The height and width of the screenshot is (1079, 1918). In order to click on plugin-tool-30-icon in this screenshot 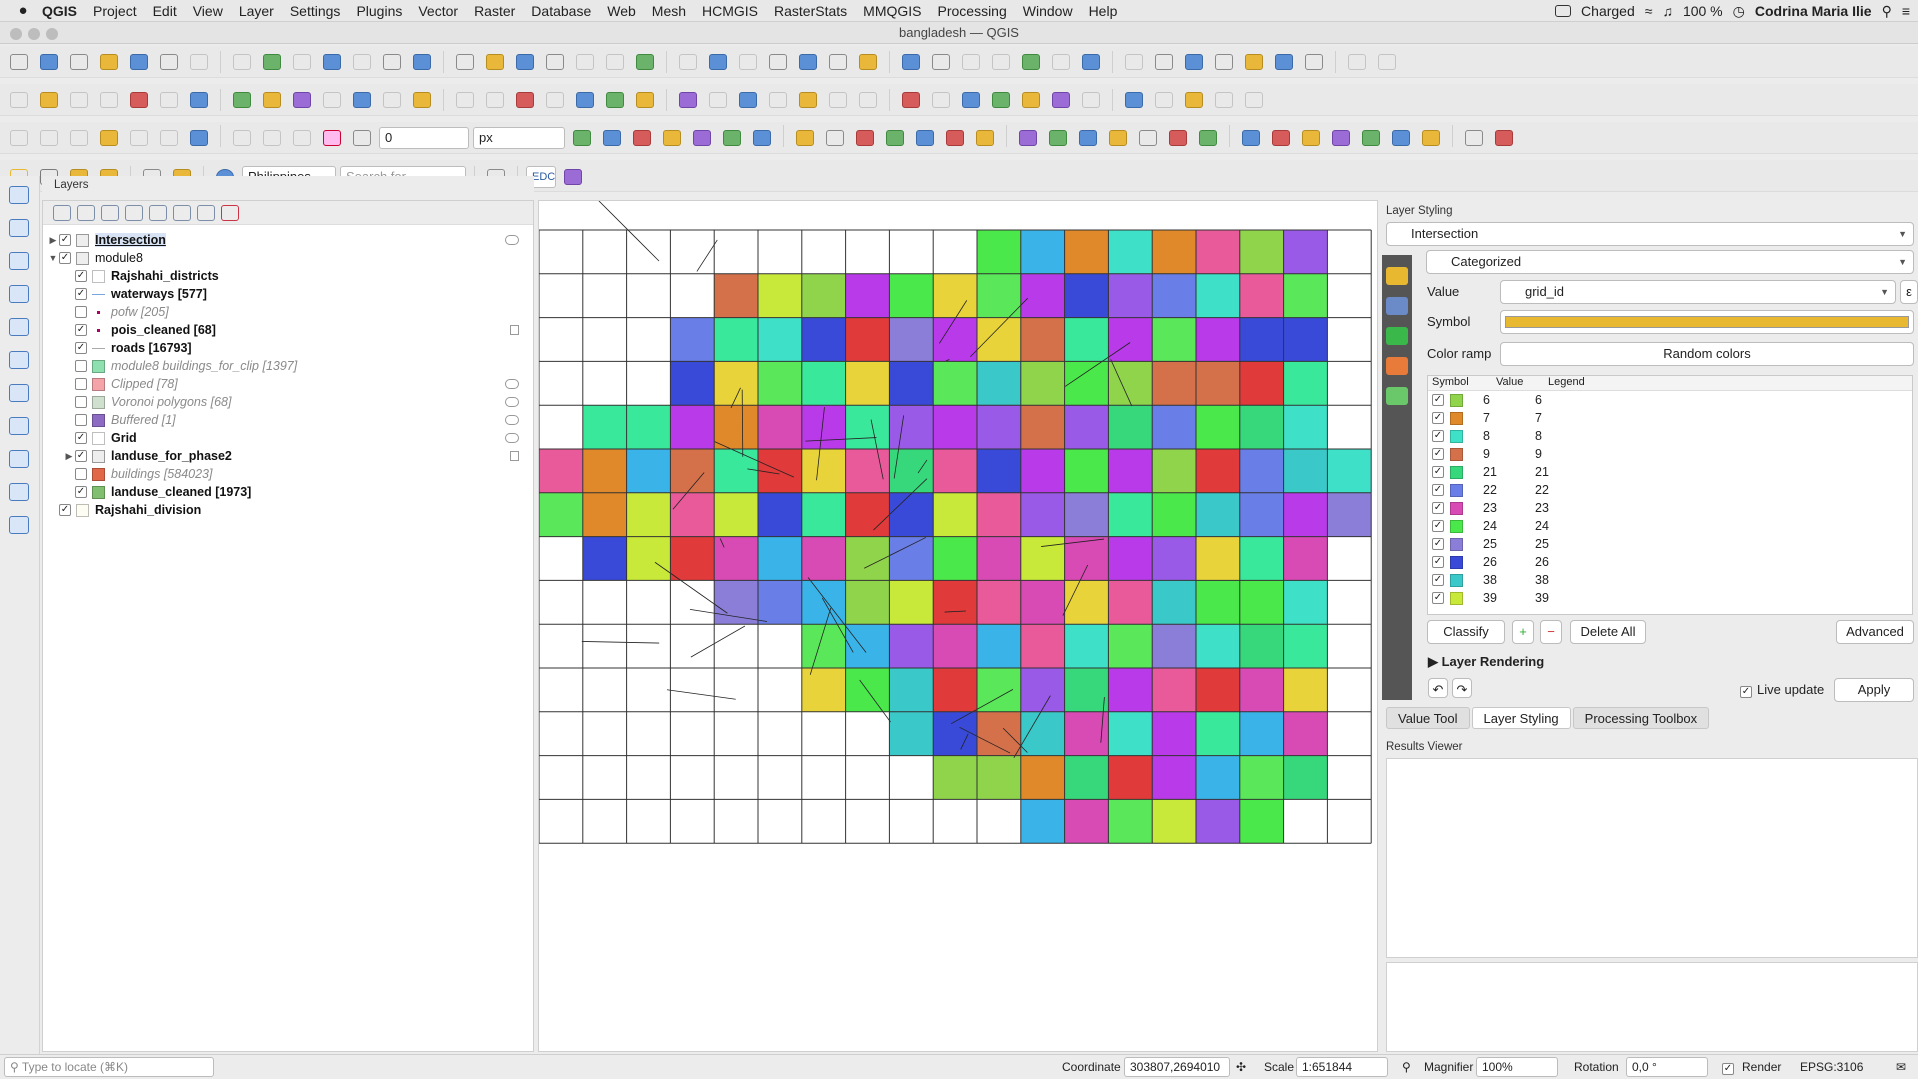, I will do `click(1504, 138)`.